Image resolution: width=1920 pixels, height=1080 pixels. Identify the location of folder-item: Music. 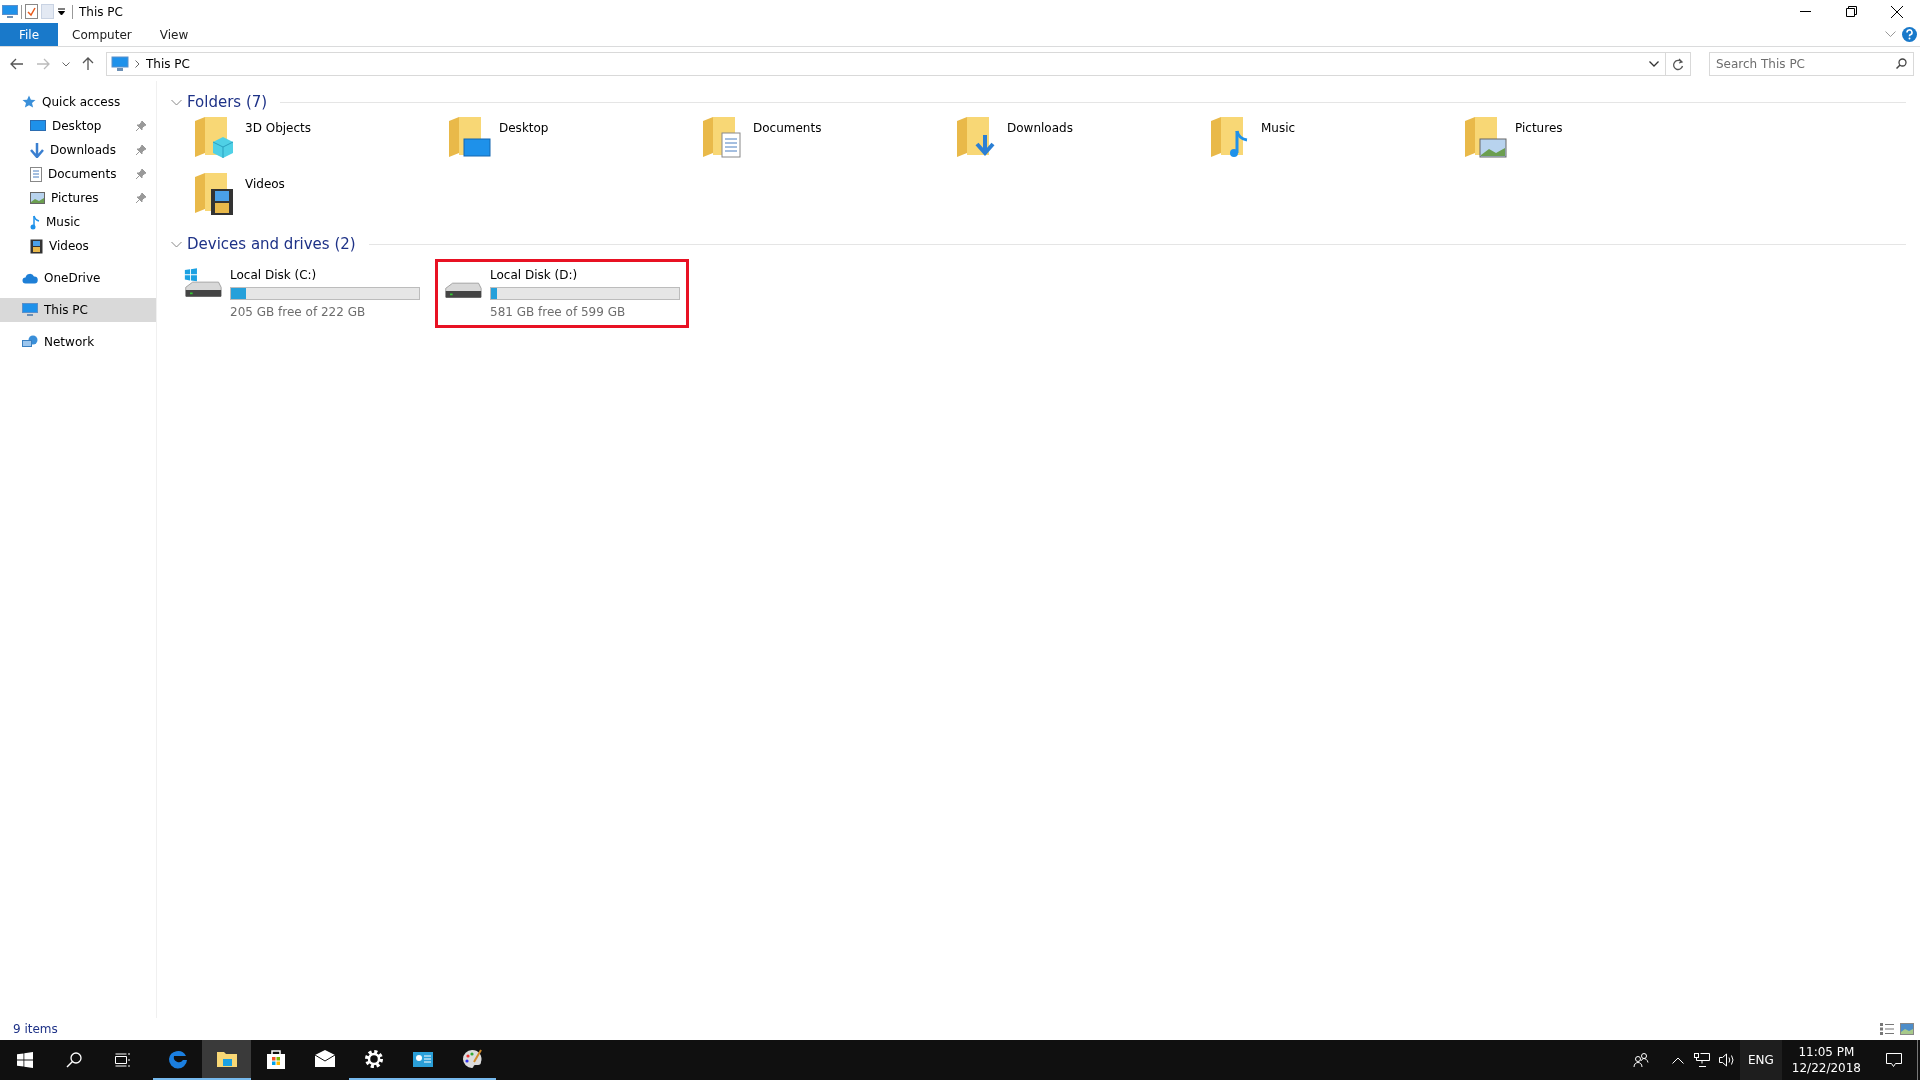
(1330, 141).